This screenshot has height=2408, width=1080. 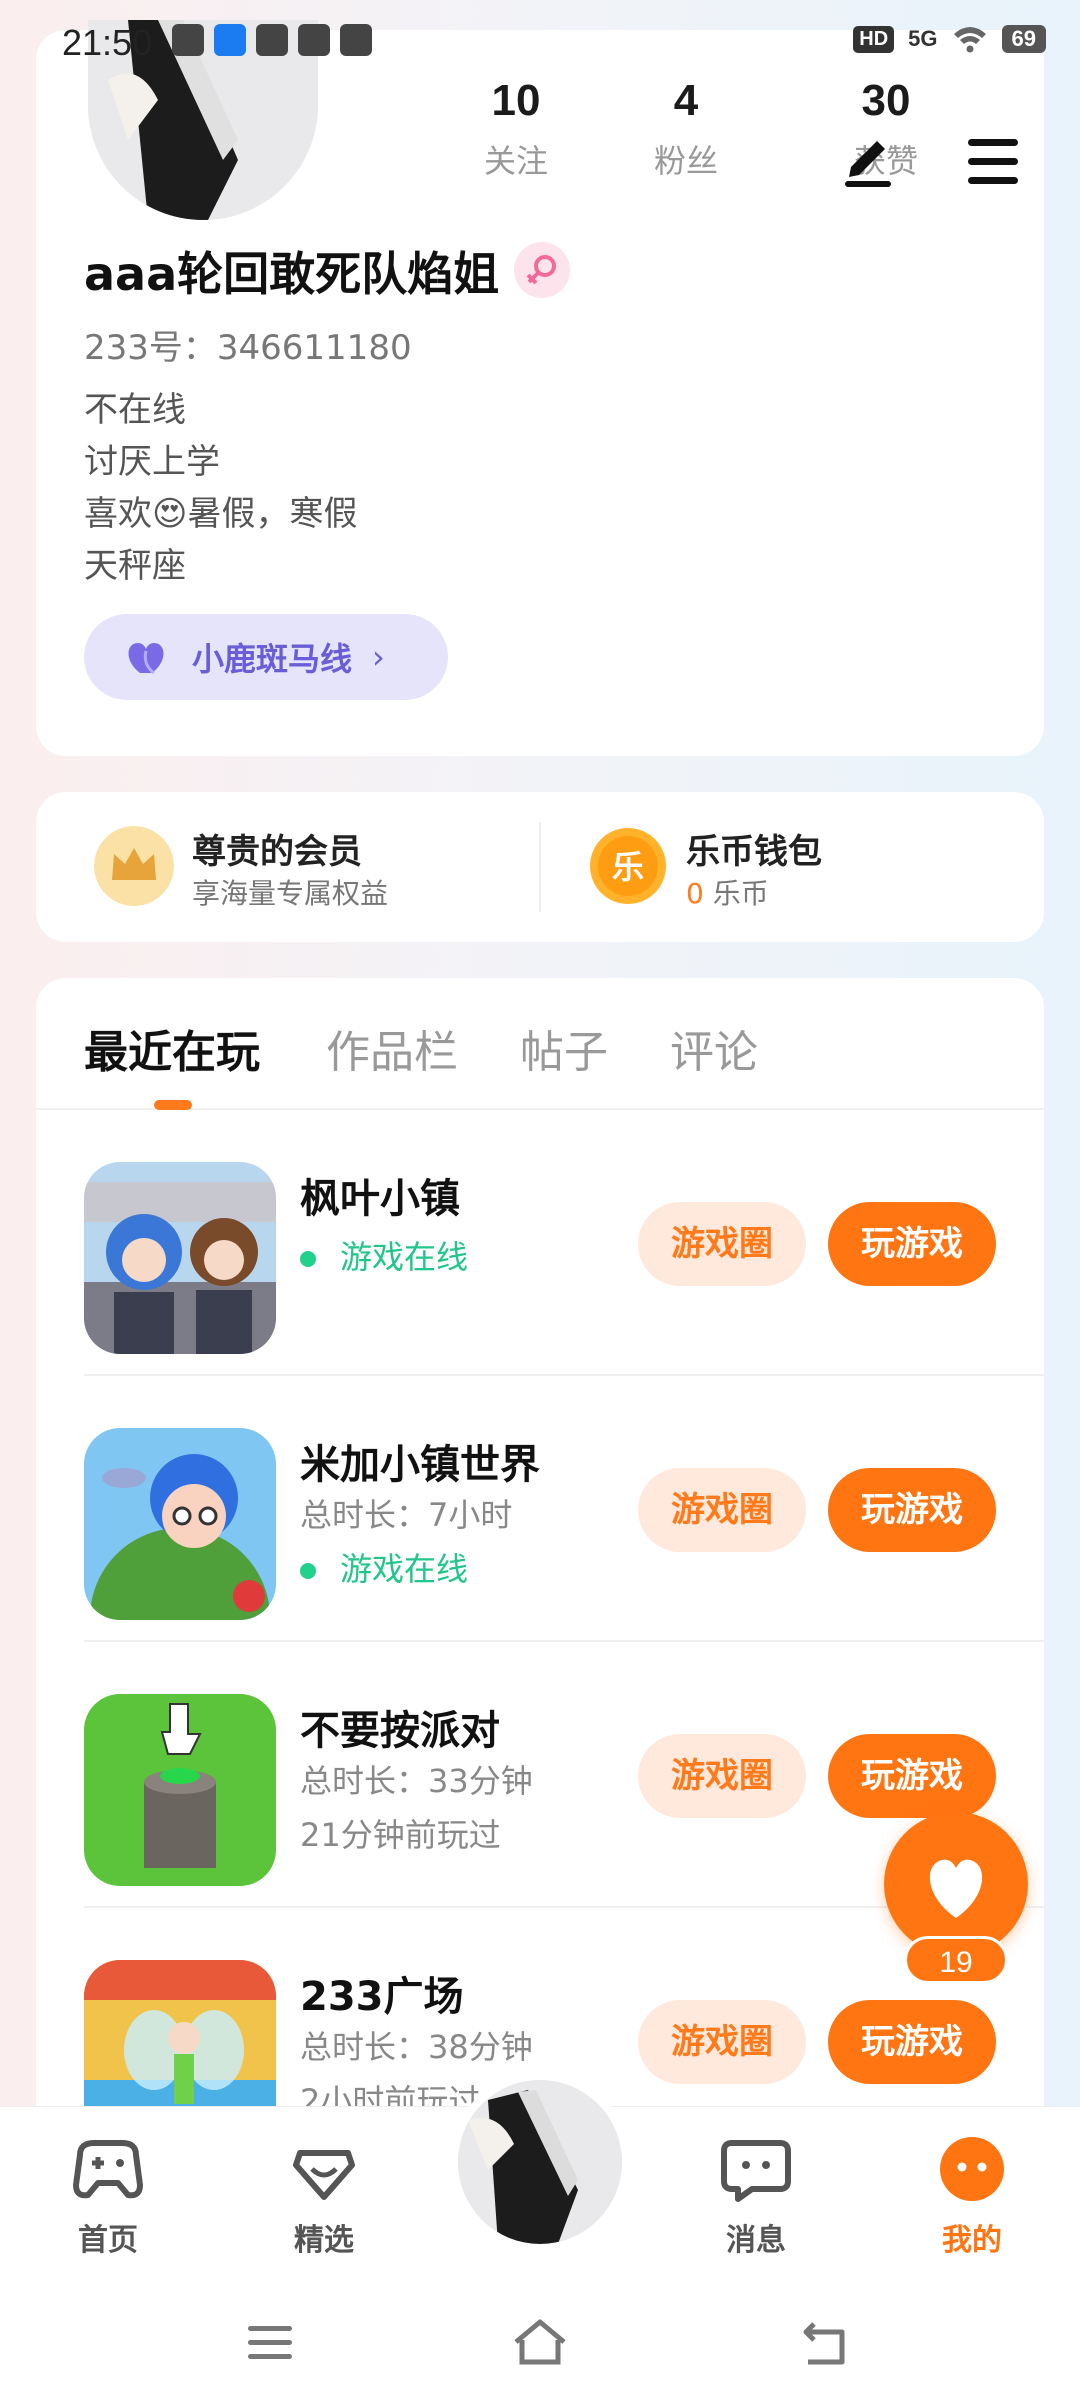 I want to click on link-icon, so click(x=314, y=40).